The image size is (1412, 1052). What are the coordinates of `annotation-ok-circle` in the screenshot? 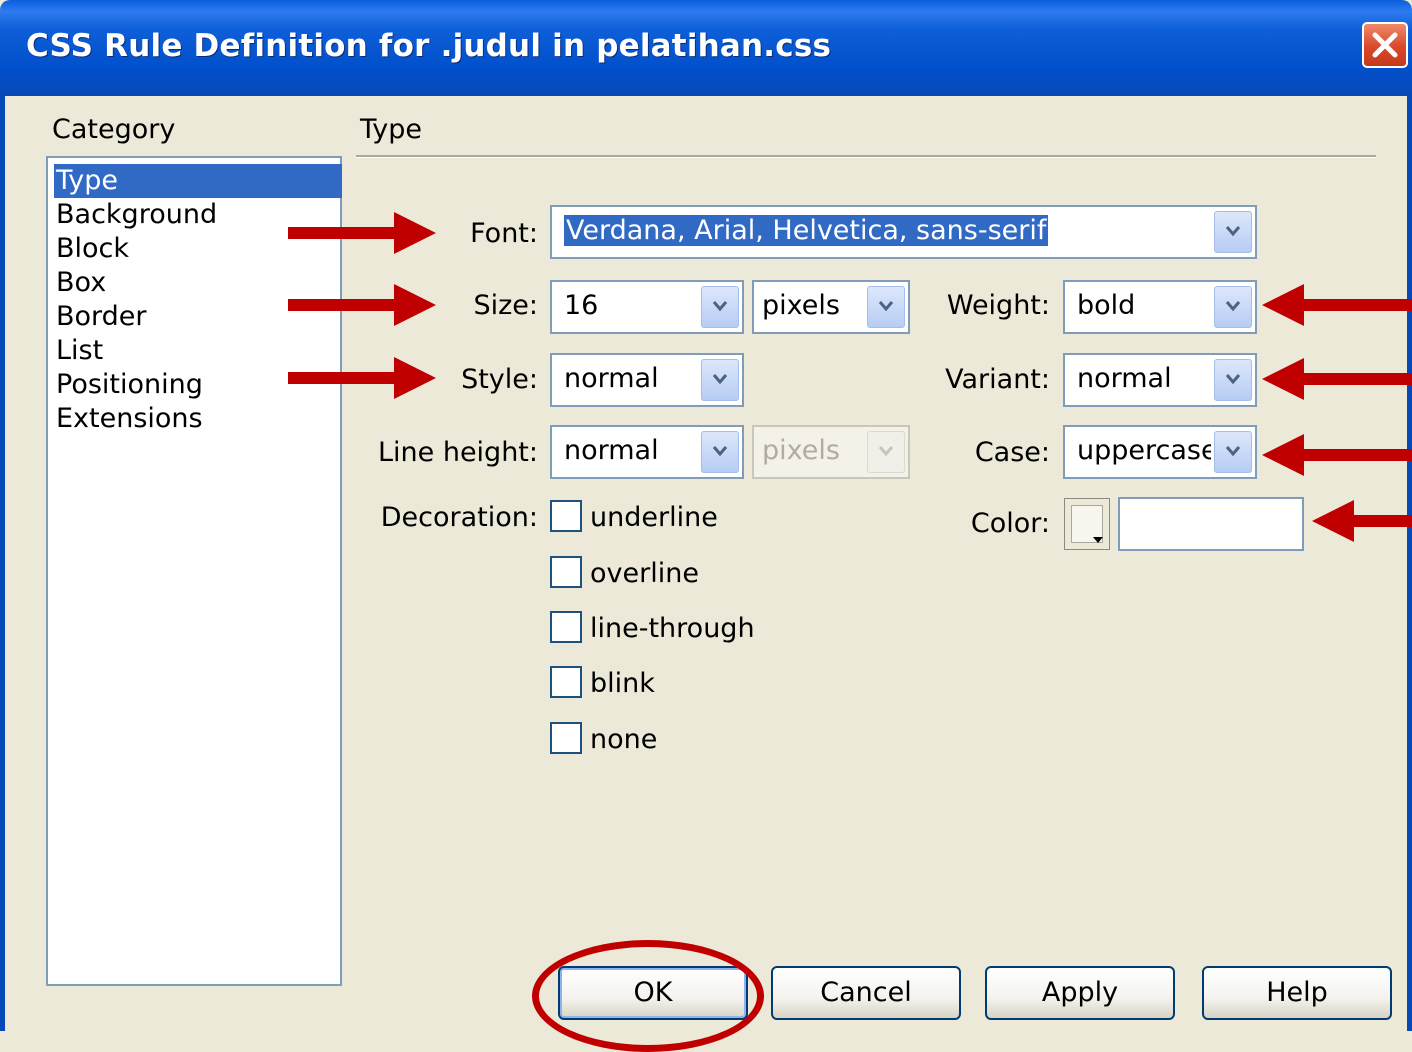 It's located at (648, 996).